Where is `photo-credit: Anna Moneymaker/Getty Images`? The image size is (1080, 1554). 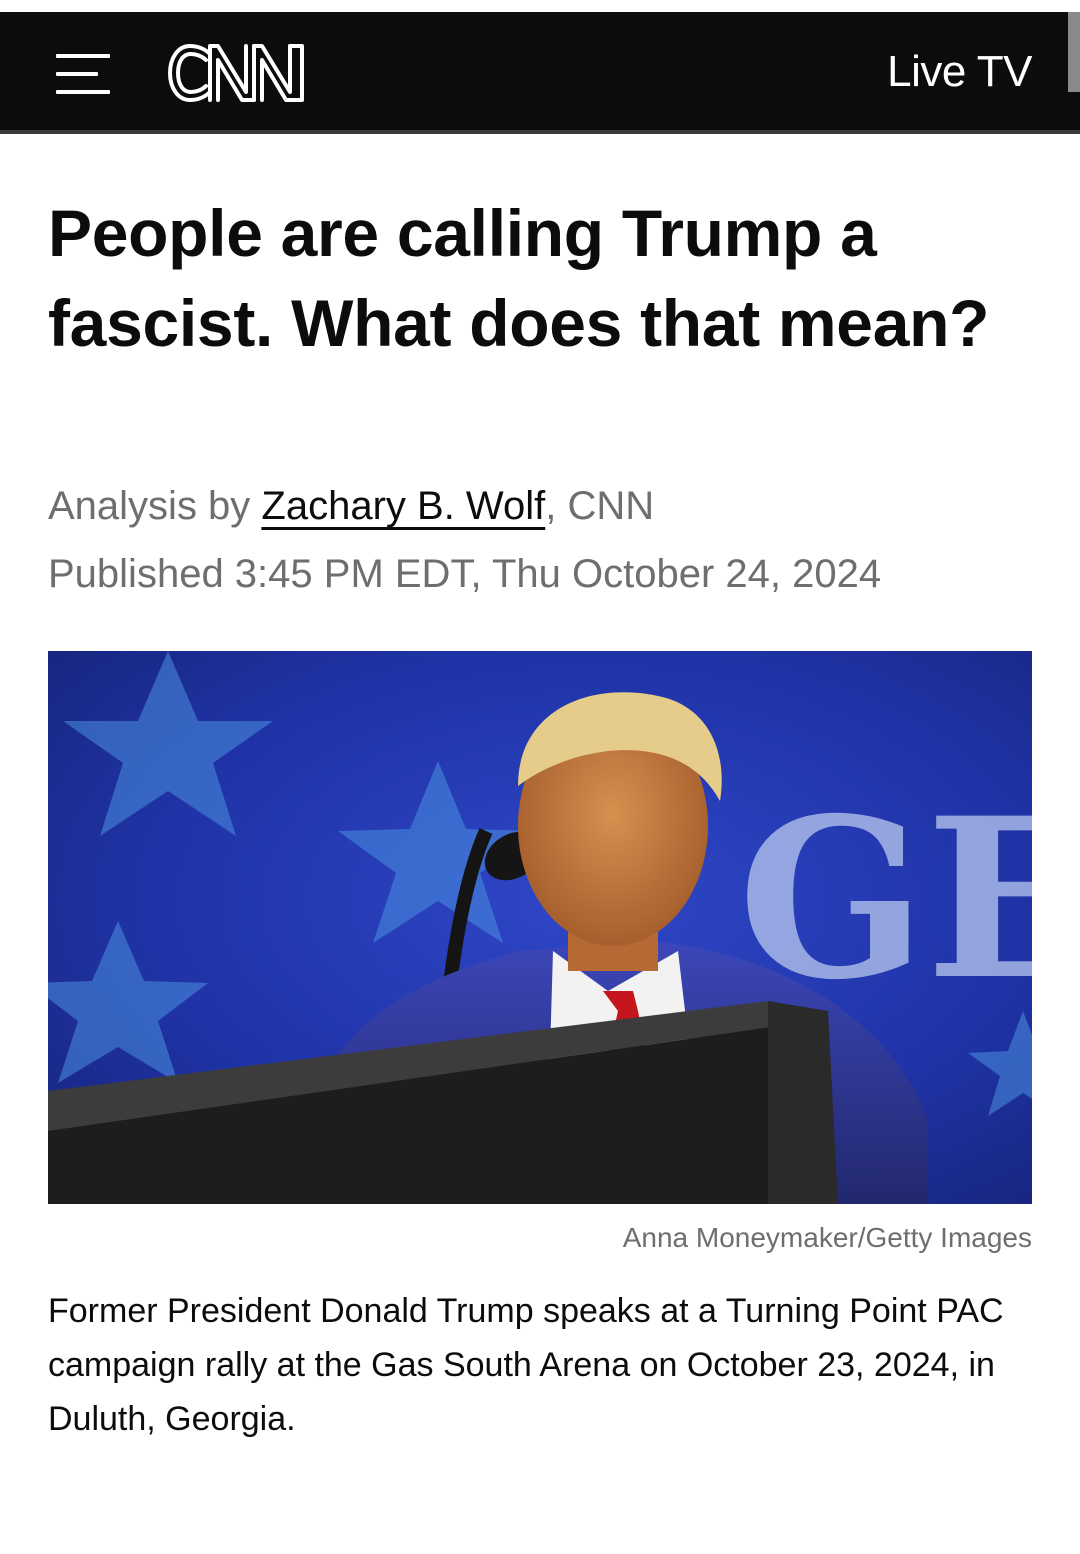 photo-credit: Anna Moneymaker/Getty Images is located at coordinates (827, 1237).